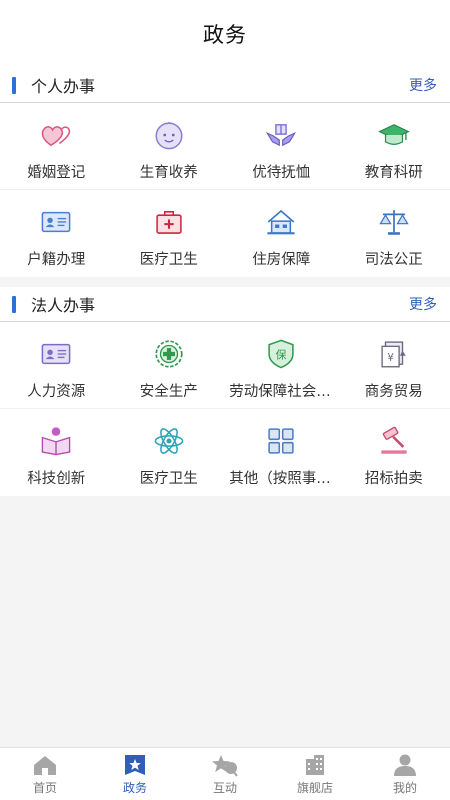 This screenshot has width=450, height=800. Describe the element at coordinates (423, 85) in the screenshot. I see `personal-more-link: 更多` at that location.